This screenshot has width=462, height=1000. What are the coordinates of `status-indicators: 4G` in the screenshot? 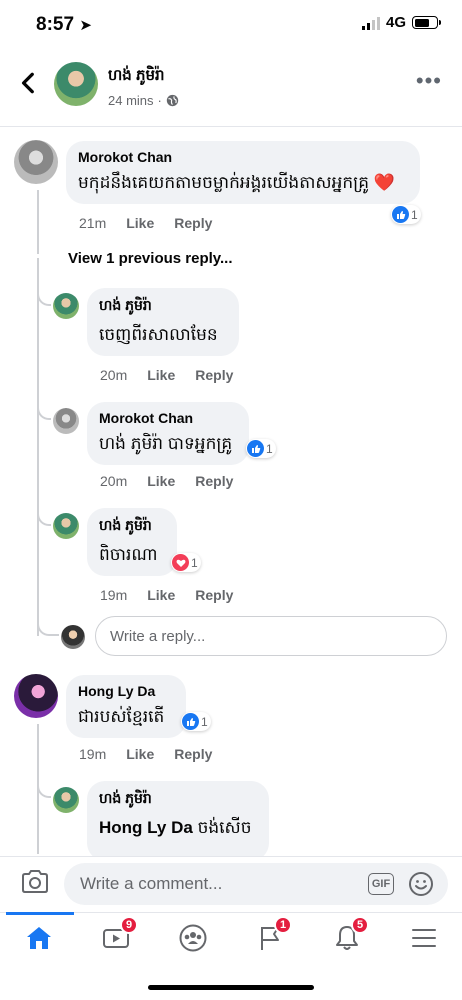 It's located at (401, 22).